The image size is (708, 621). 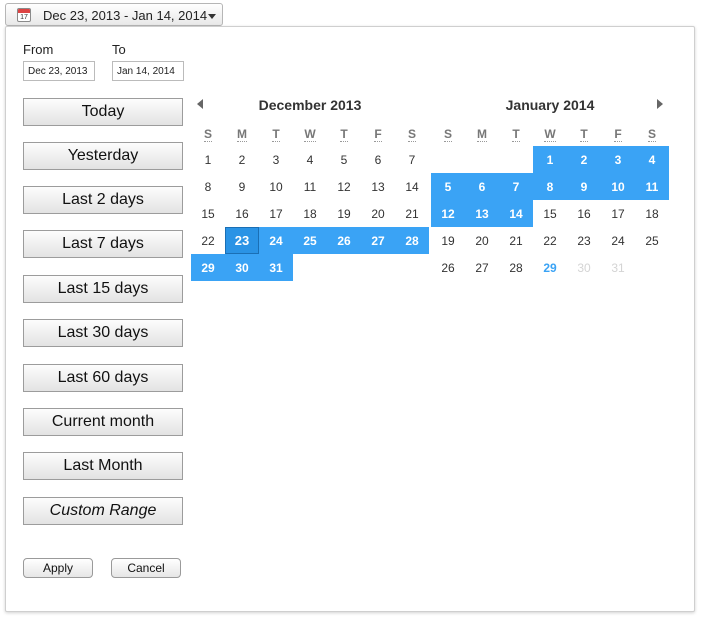 I want to click on calendar-week-row: 29 30 31, so click(x=310, y=267).